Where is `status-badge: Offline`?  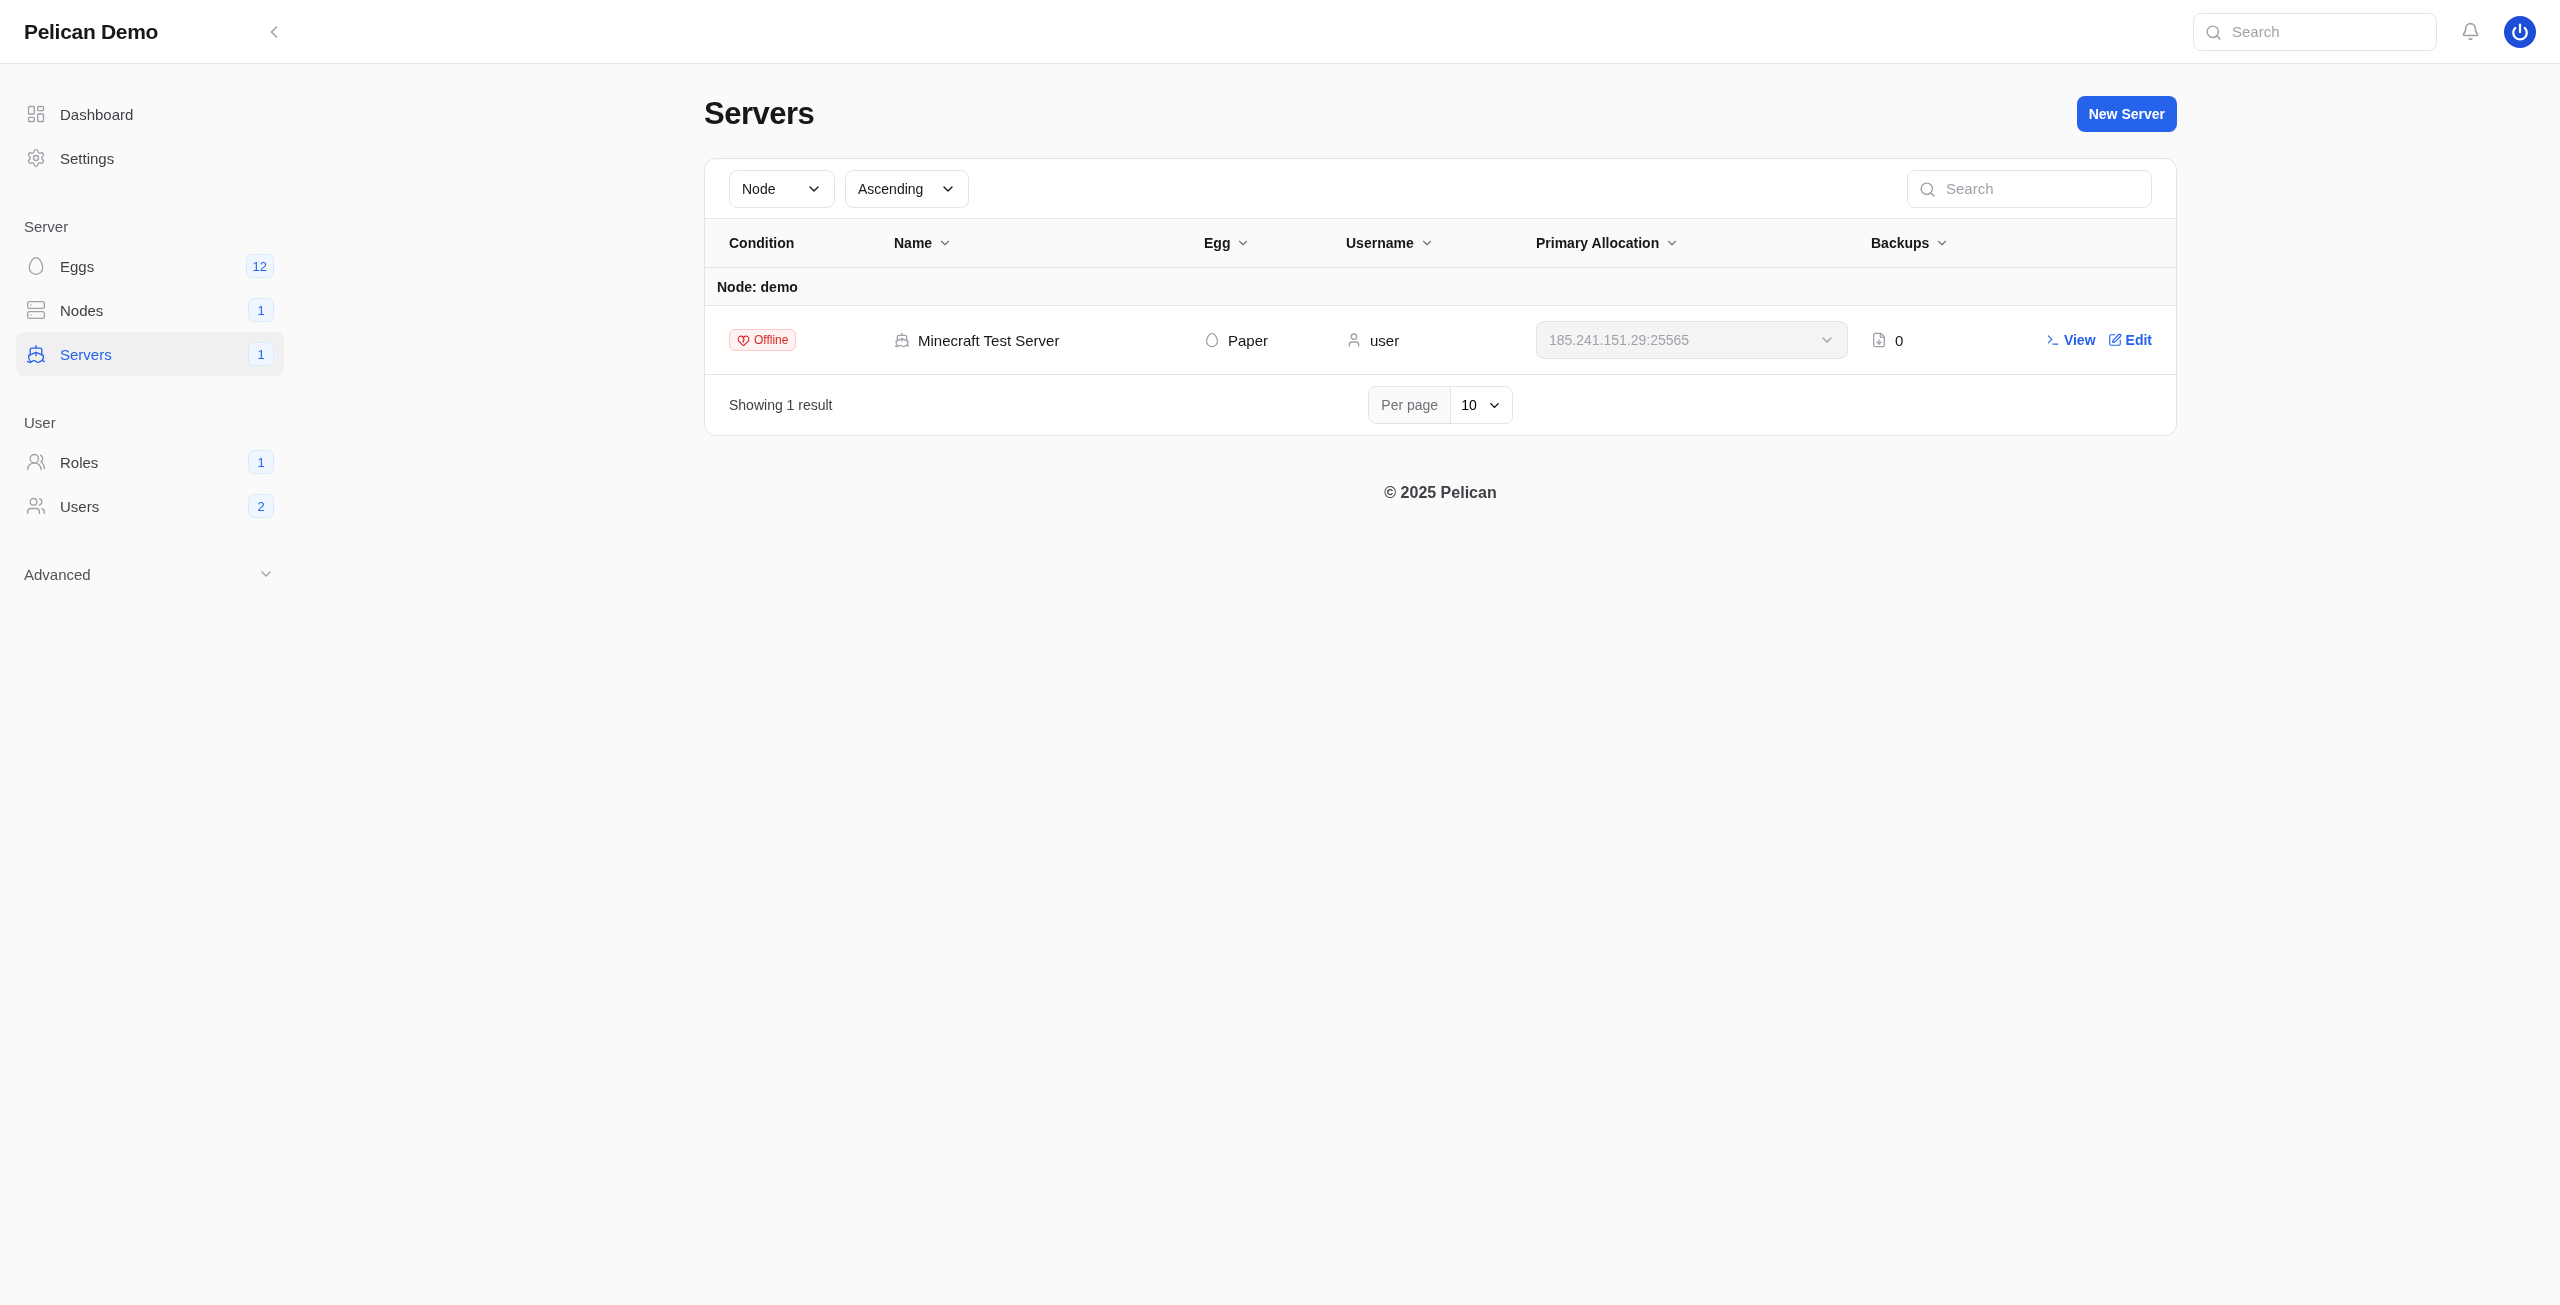 status-badge: Offline is located at coordinates (763, 340).